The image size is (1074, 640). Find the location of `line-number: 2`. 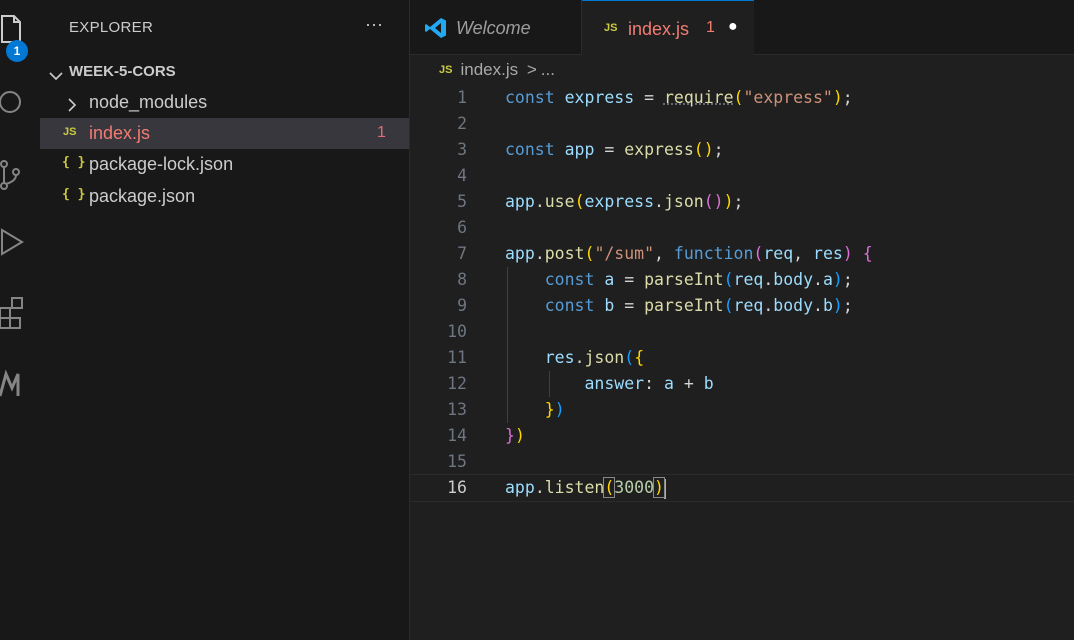

line-number: 2 is located at coordinates (462, 123).